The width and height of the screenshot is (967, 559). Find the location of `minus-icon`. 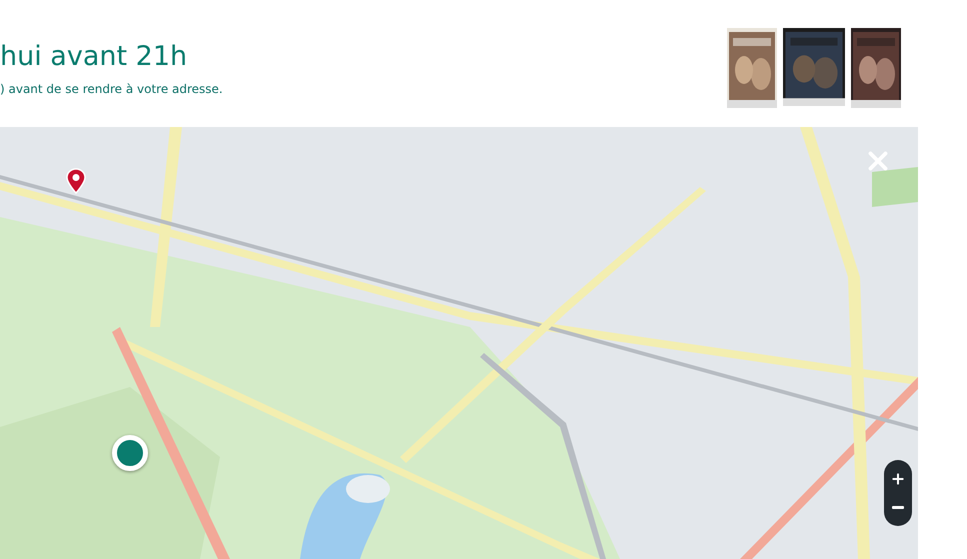

minus-icon is located at coordinates (898, 507).